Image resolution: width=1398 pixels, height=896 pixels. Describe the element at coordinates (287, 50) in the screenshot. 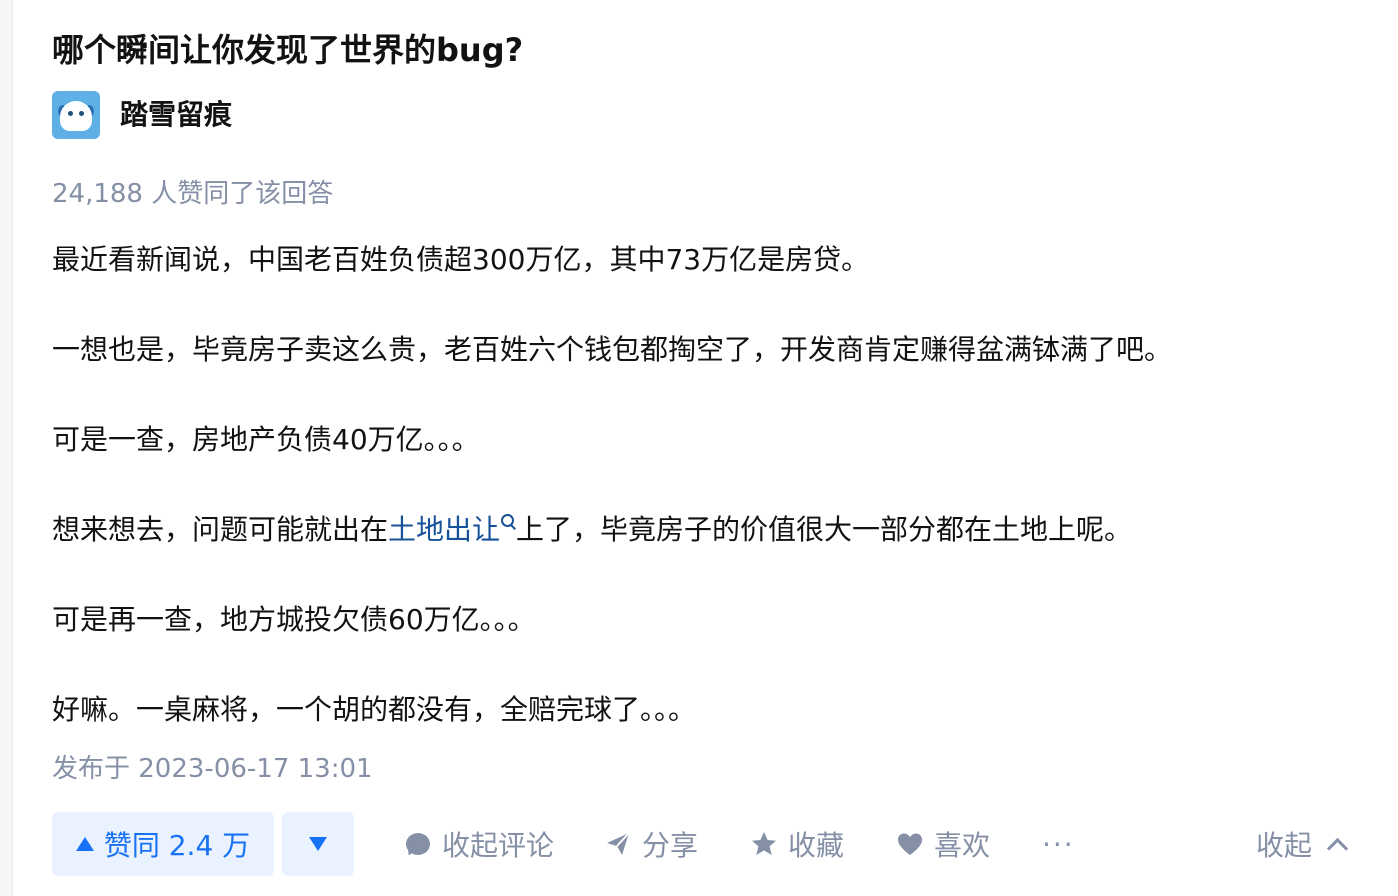

I see `question-title: 哪个瞬间让你发现了世界的bug?` at that location.